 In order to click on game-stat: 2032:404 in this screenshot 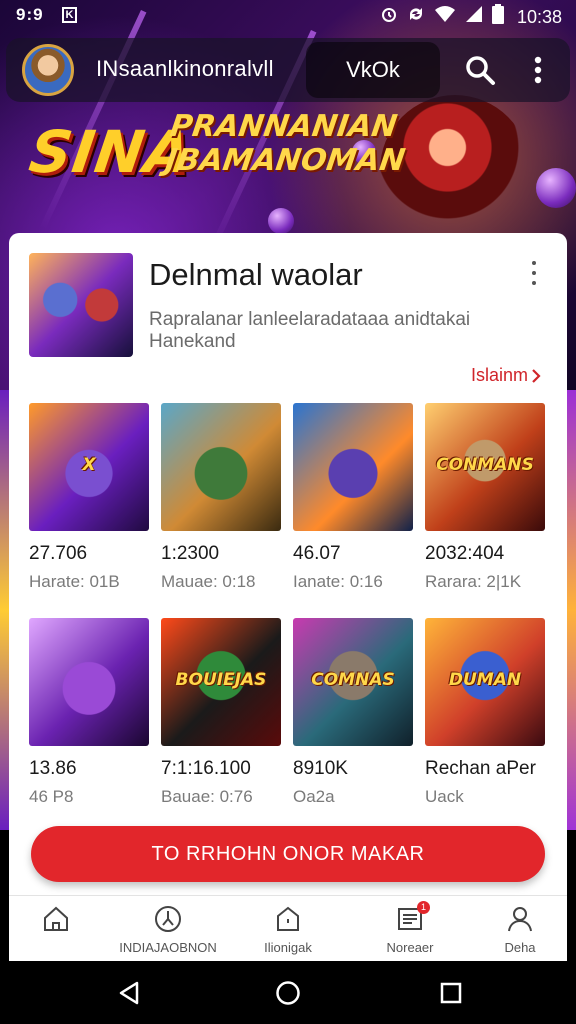, I will do `click(465, 553)`.